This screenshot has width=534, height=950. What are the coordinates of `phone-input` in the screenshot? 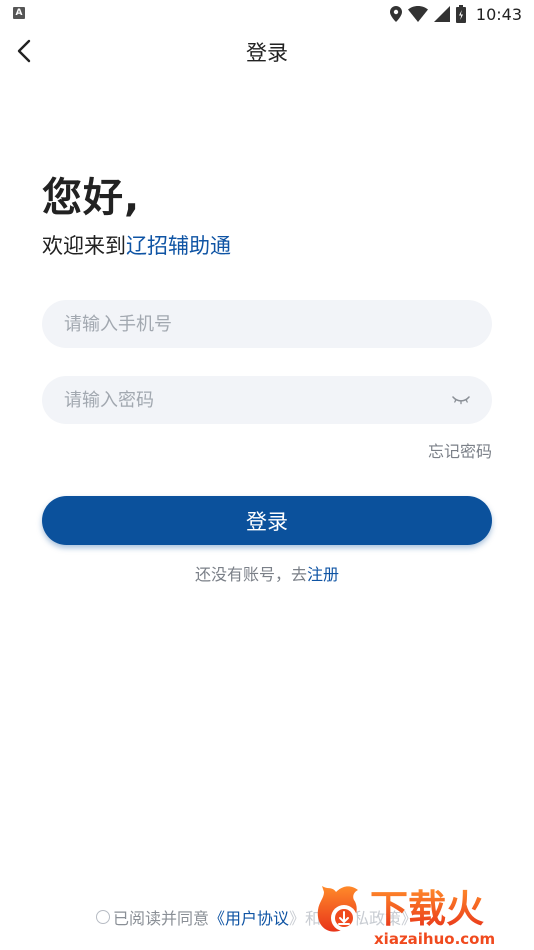 It's located at (267, 324).